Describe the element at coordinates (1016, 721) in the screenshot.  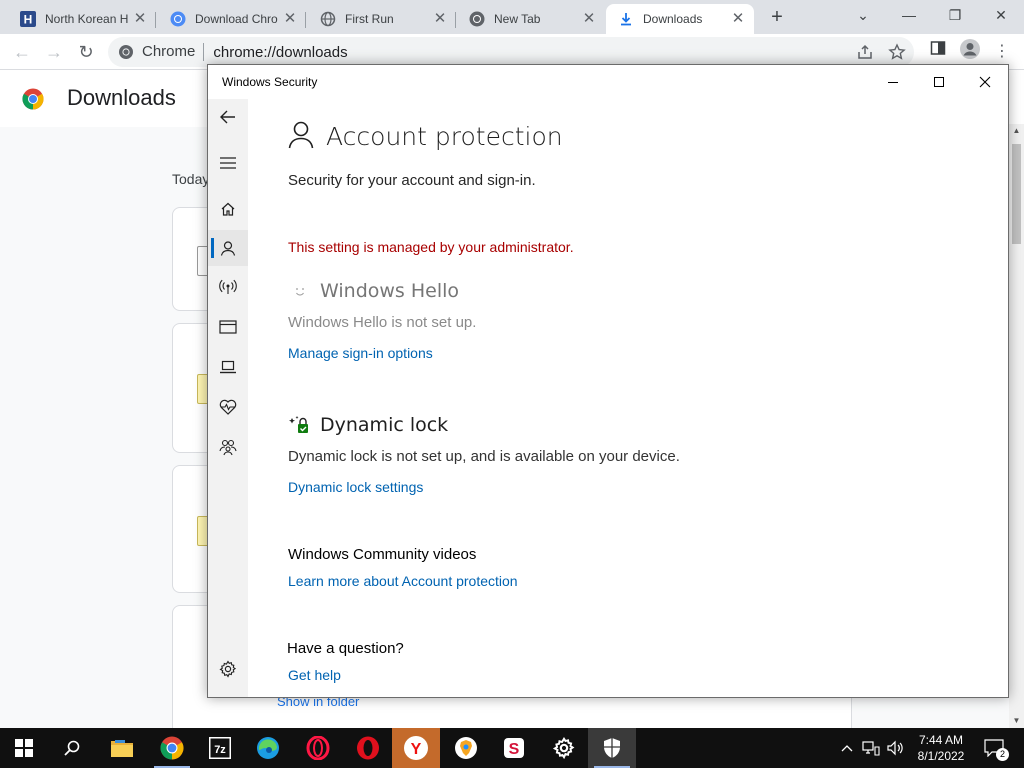
I see `scroll-down-icon: ▼` at that location.